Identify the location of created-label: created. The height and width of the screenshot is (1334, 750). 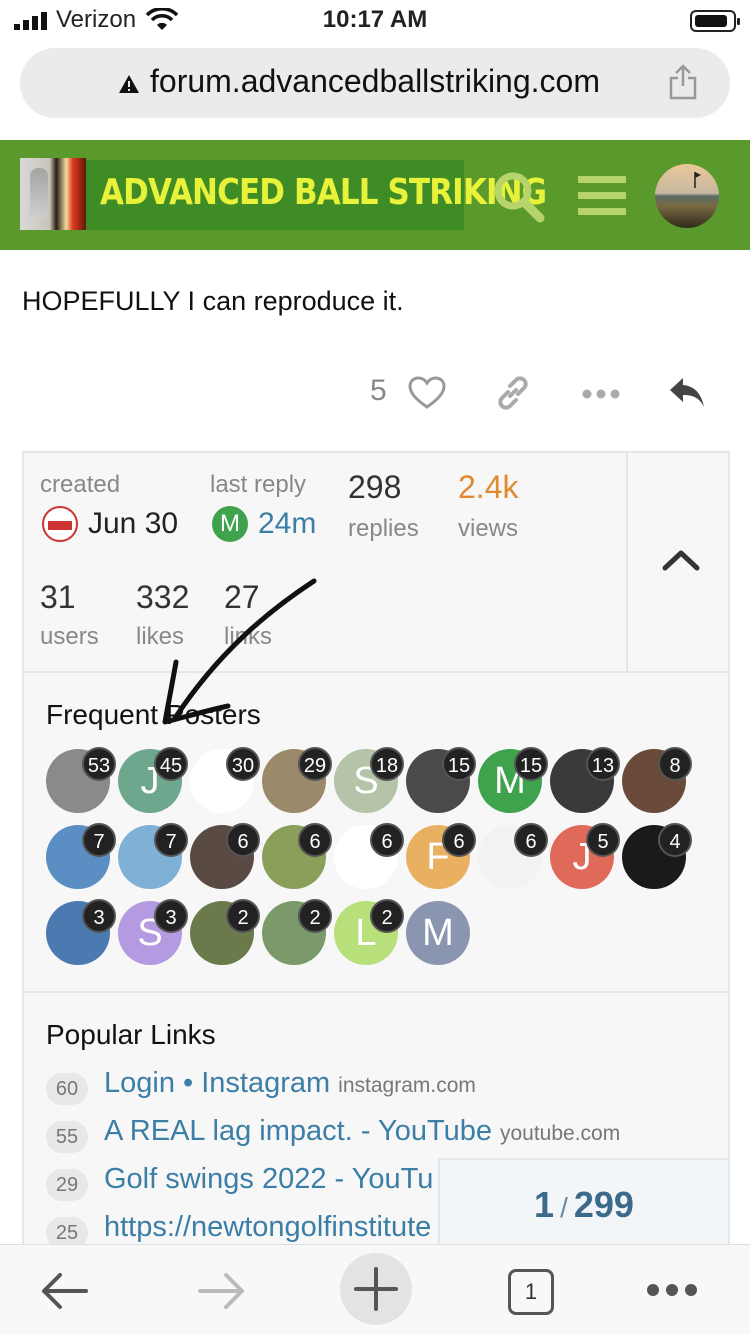
(80, 484).